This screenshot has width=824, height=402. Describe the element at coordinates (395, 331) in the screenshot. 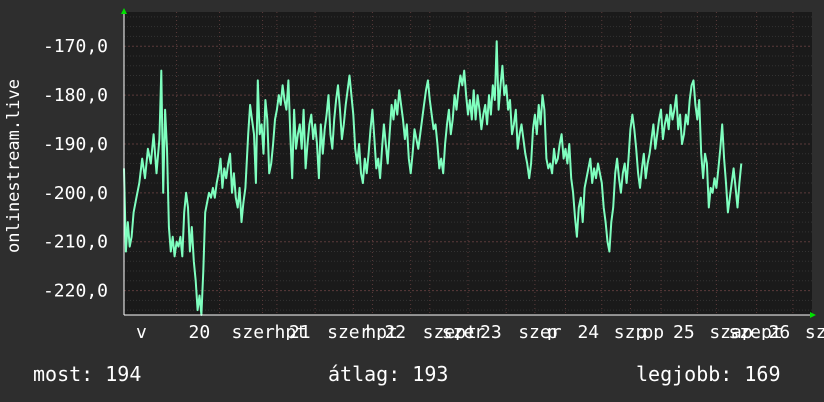

I see `x-tick-label: 22` at that location.